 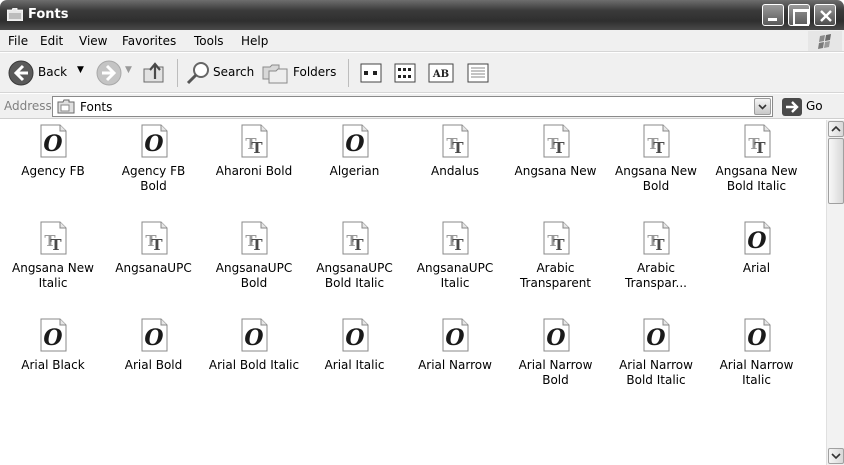 What do you see at coordinates (455, 256) in the screenshot?
I see `font-item: T T AngsanaUPC Italic` at bounding box center [455, 256].